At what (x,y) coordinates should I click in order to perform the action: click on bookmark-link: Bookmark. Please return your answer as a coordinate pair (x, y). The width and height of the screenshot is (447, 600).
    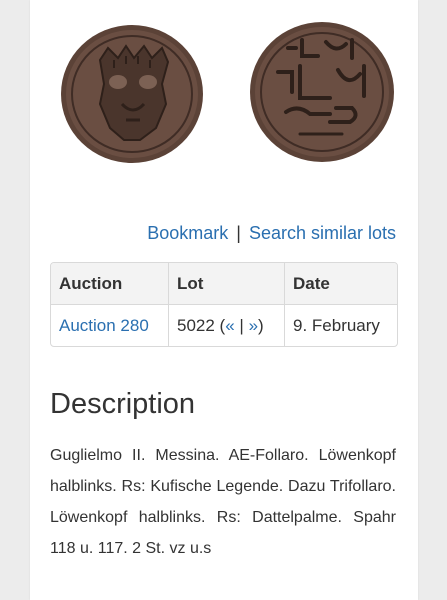
    Looking at the image, I should click on (187, 233).